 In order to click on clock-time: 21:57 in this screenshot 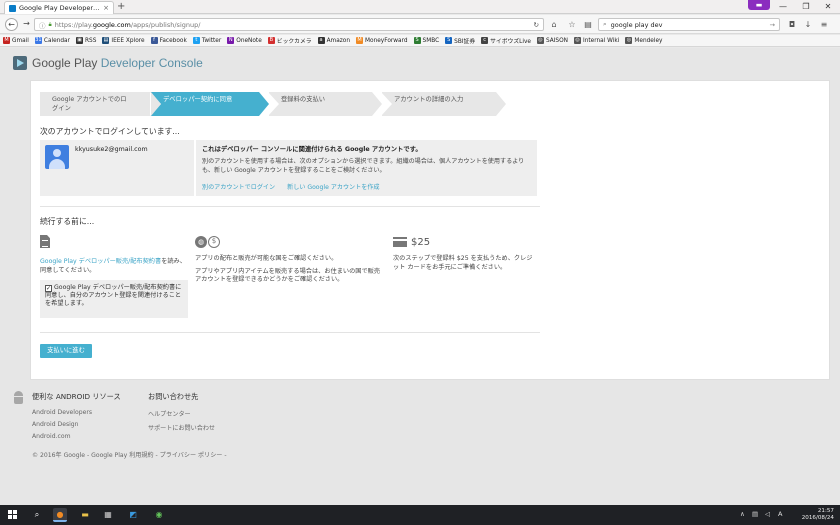, I will do `click(825, 511)`.